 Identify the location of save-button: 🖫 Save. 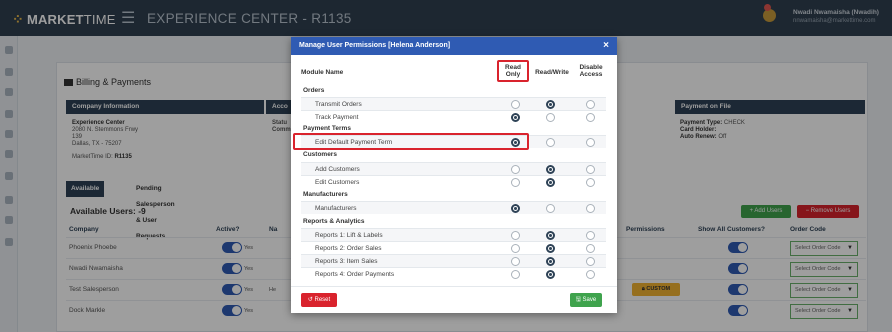
(586, 300).